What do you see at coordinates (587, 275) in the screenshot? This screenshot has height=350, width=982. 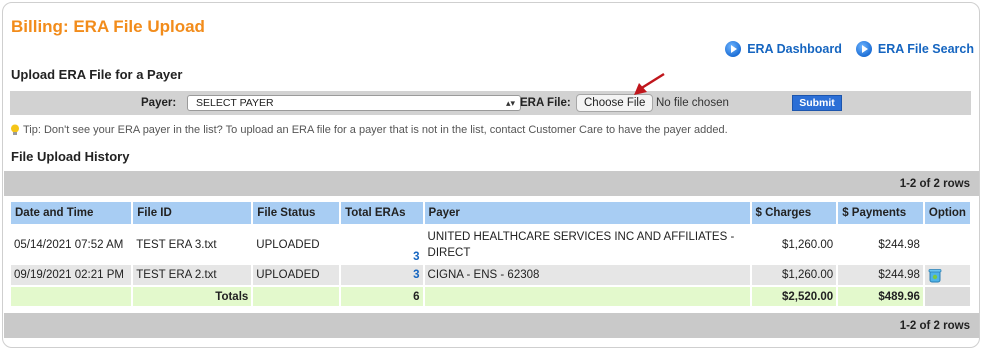 I see `payer-cell: CIGNA - ENS - 62308` at bounding box center [587, 275].